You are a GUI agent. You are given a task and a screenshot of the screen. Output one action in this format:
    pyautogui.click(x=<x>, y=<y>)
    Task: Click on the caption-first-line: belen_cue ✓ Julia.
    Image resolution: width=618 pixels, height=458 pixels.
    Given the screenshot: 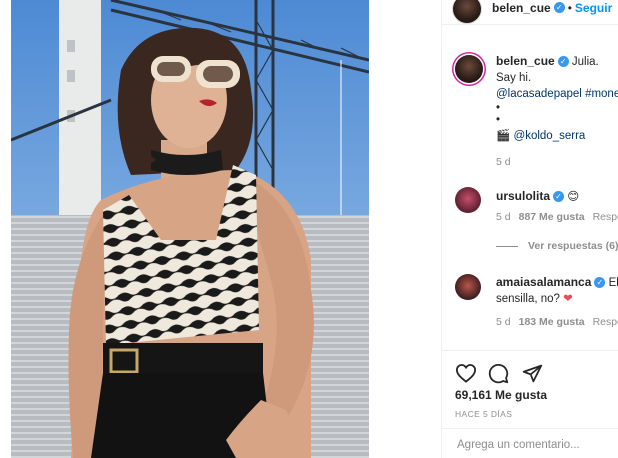 What is the action you would take?
    pyautogui.click(x=557, y=61)
    